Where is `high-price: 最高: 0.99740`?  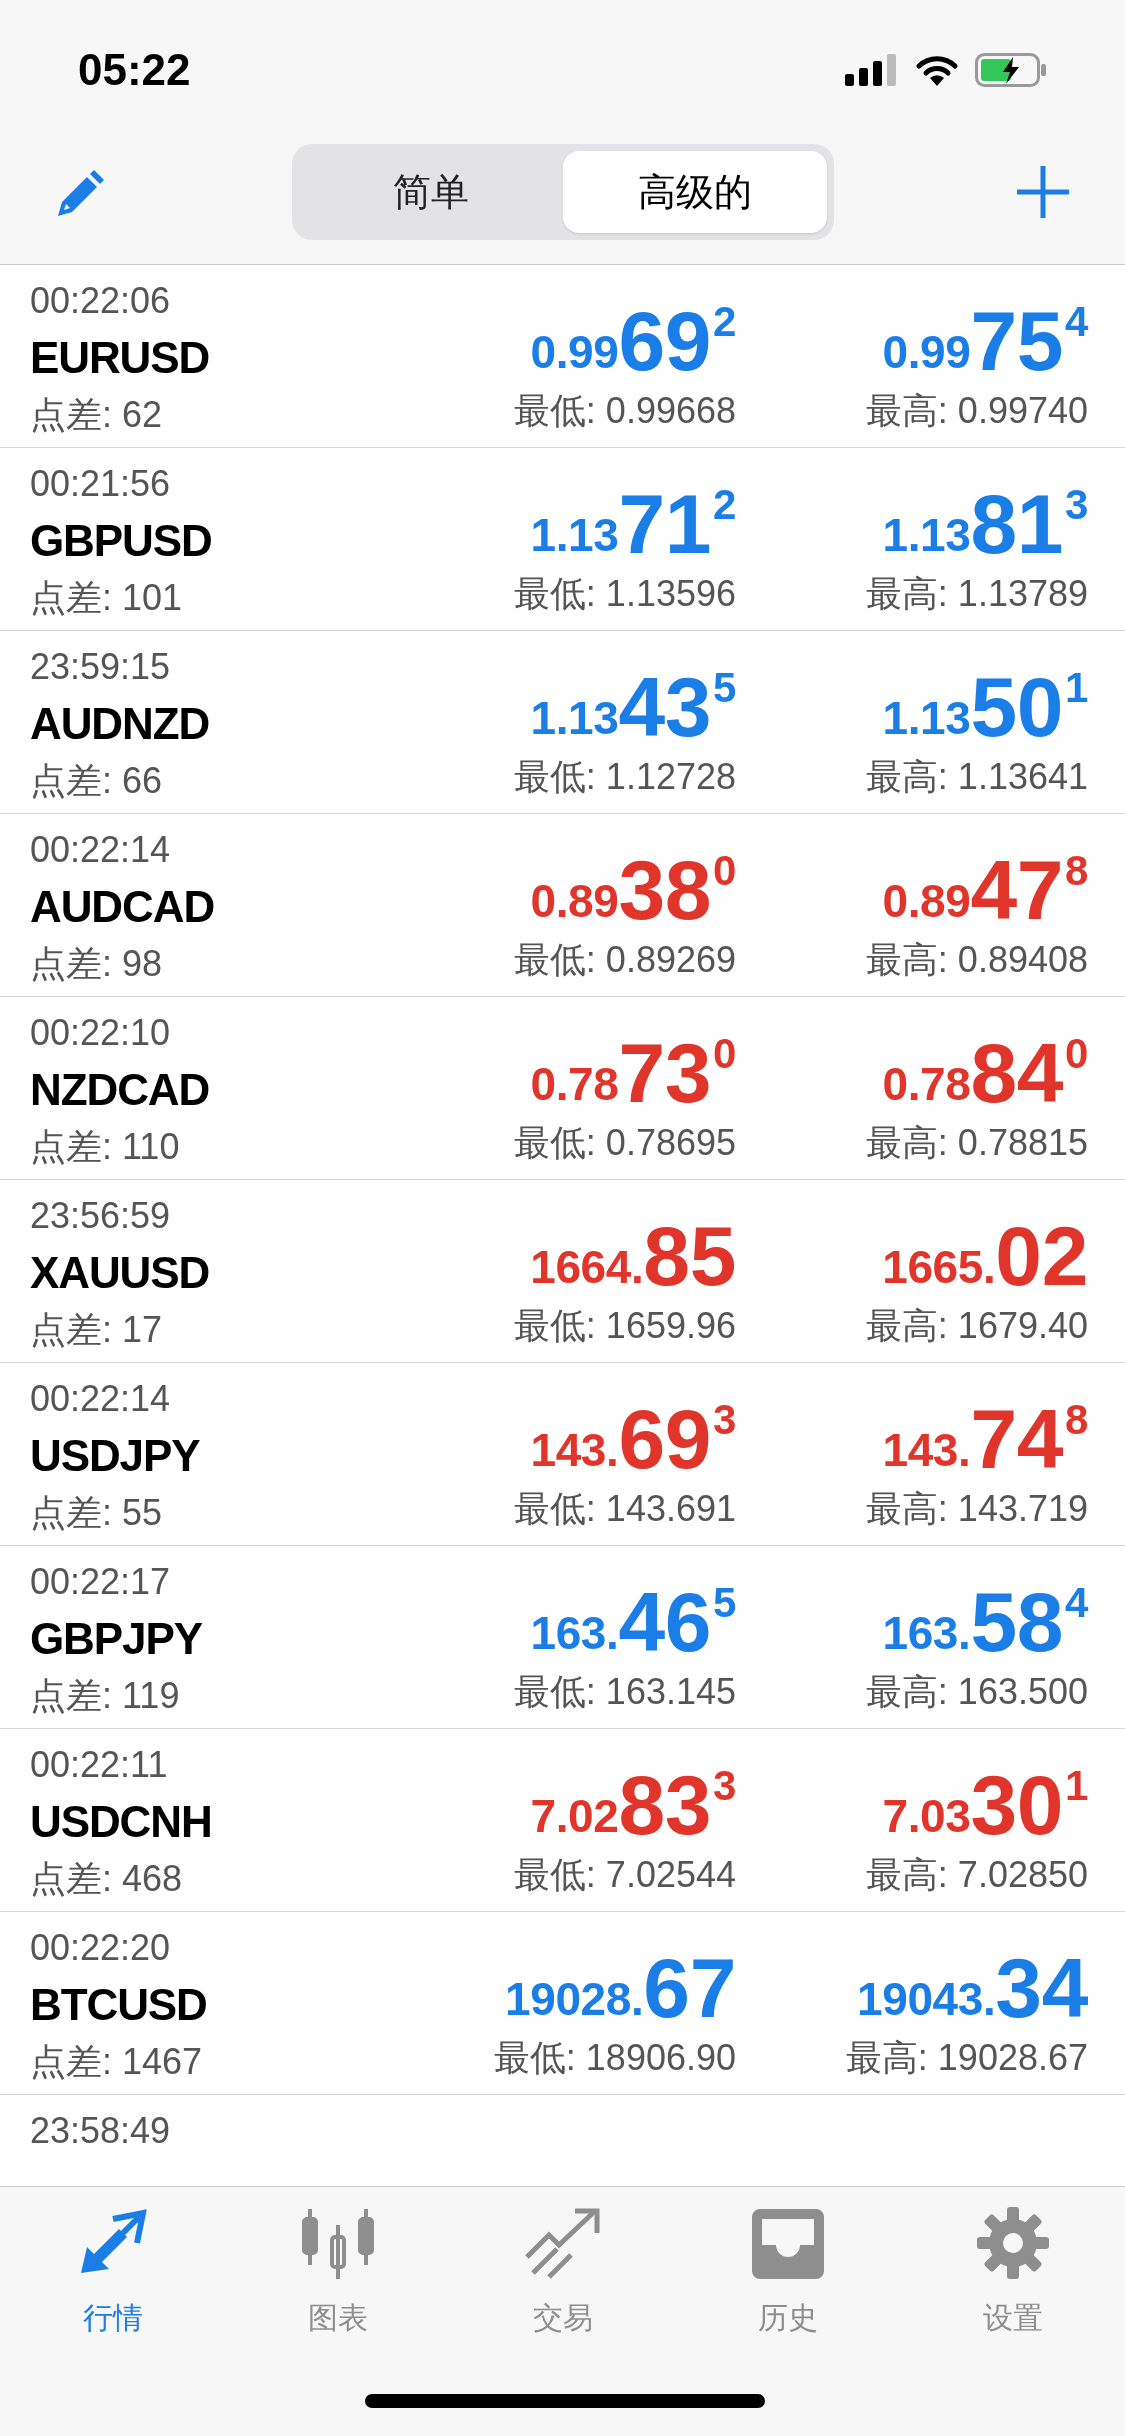 high-price: 最高: 0.99740 is located at coordinates (976, 411).